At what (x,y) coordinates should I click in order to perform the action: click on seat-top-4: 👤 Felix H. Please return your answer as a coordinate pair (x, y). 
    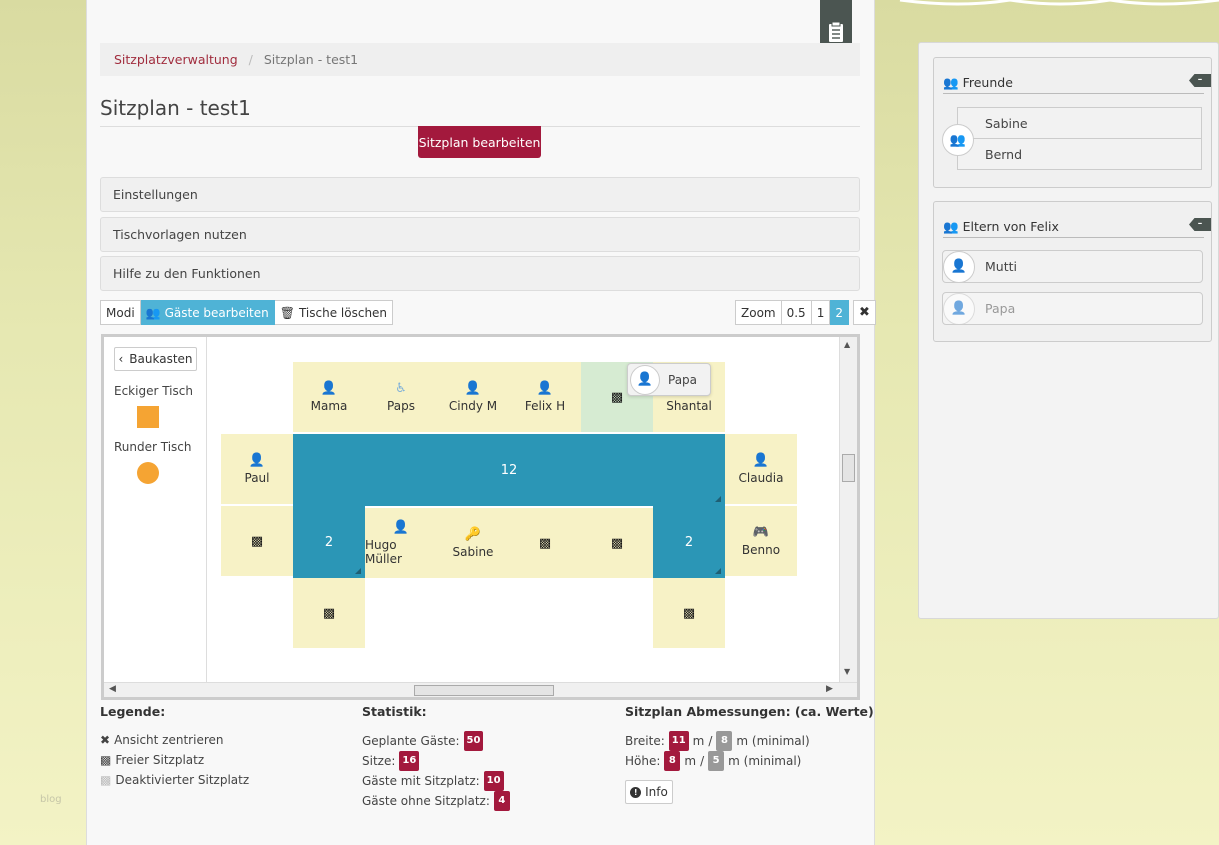
    Looking at the image, I should click on (545, 397).